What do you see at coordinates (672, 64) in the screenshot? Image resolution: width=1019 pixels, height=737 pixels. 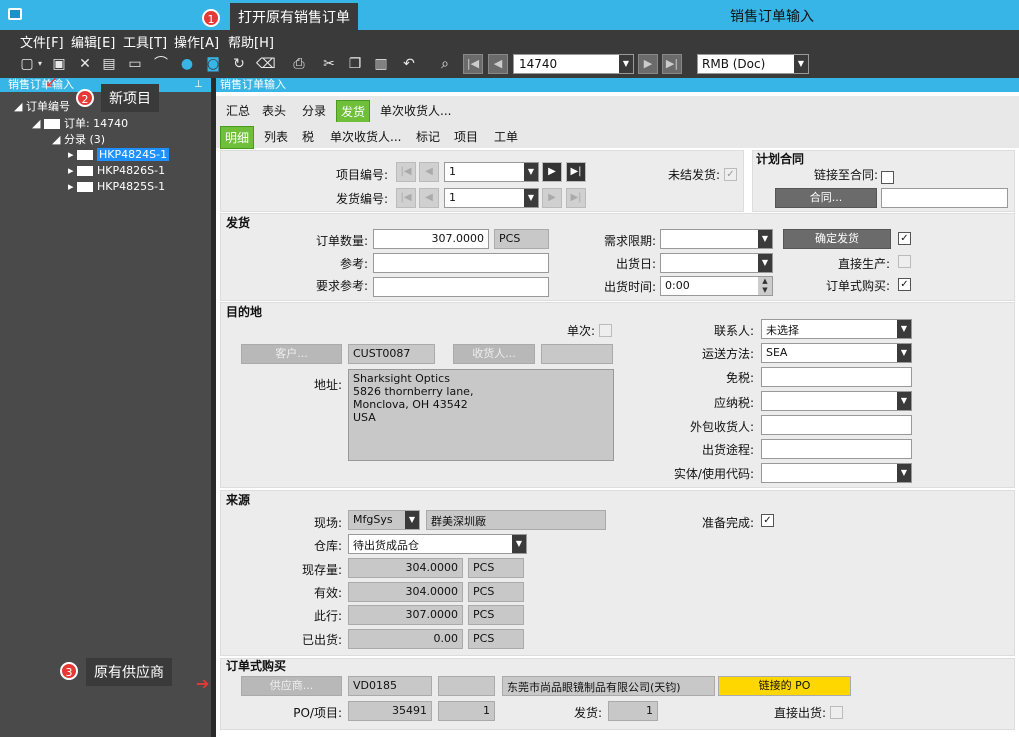 I see `last-record-icon: ▶|` at bounding box center [672, 64].